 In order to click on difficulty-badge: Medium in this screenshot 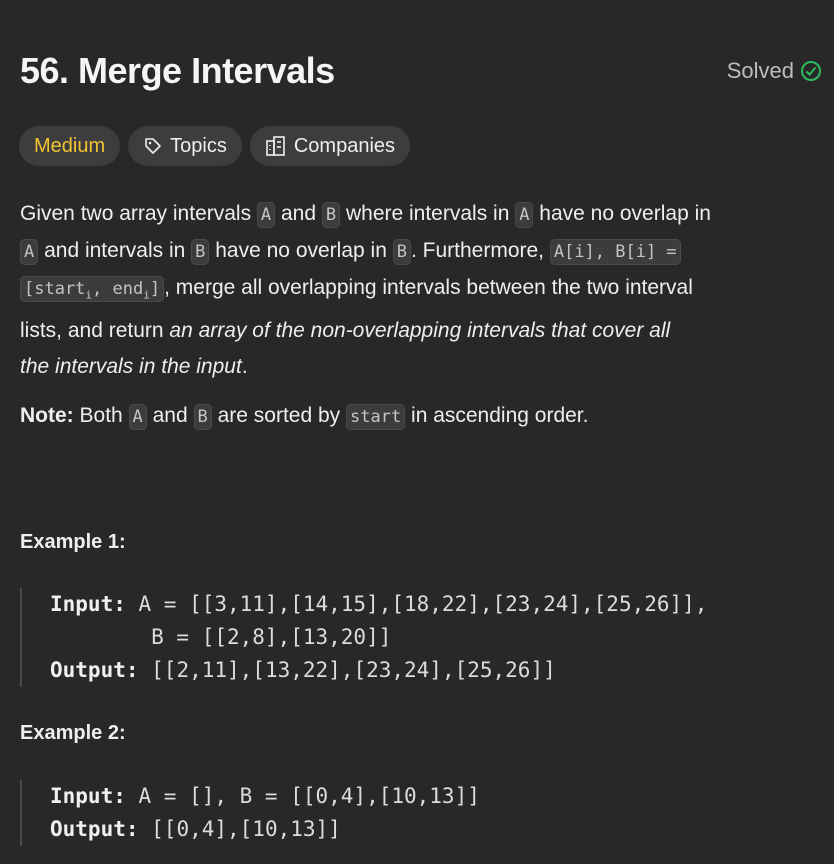, I will do `click(70, 146)`.